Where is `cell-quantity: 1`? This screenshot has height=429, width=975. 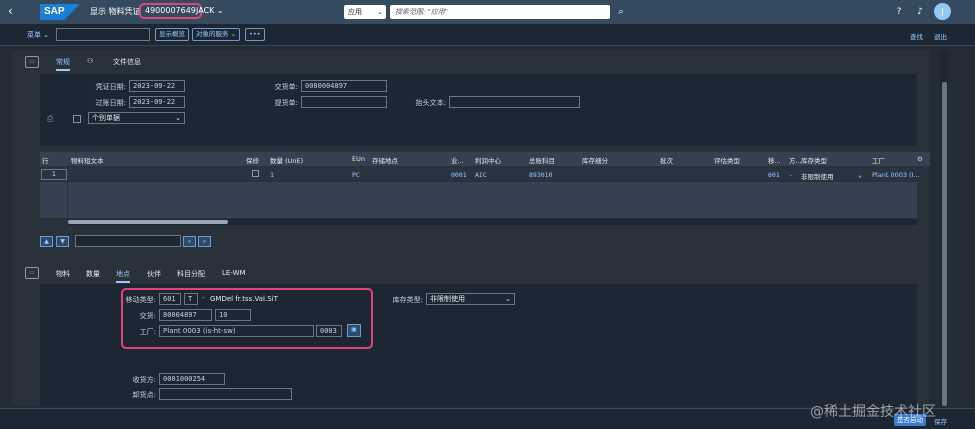
cell-quantity: 1 is located at coordinates (272, 175).